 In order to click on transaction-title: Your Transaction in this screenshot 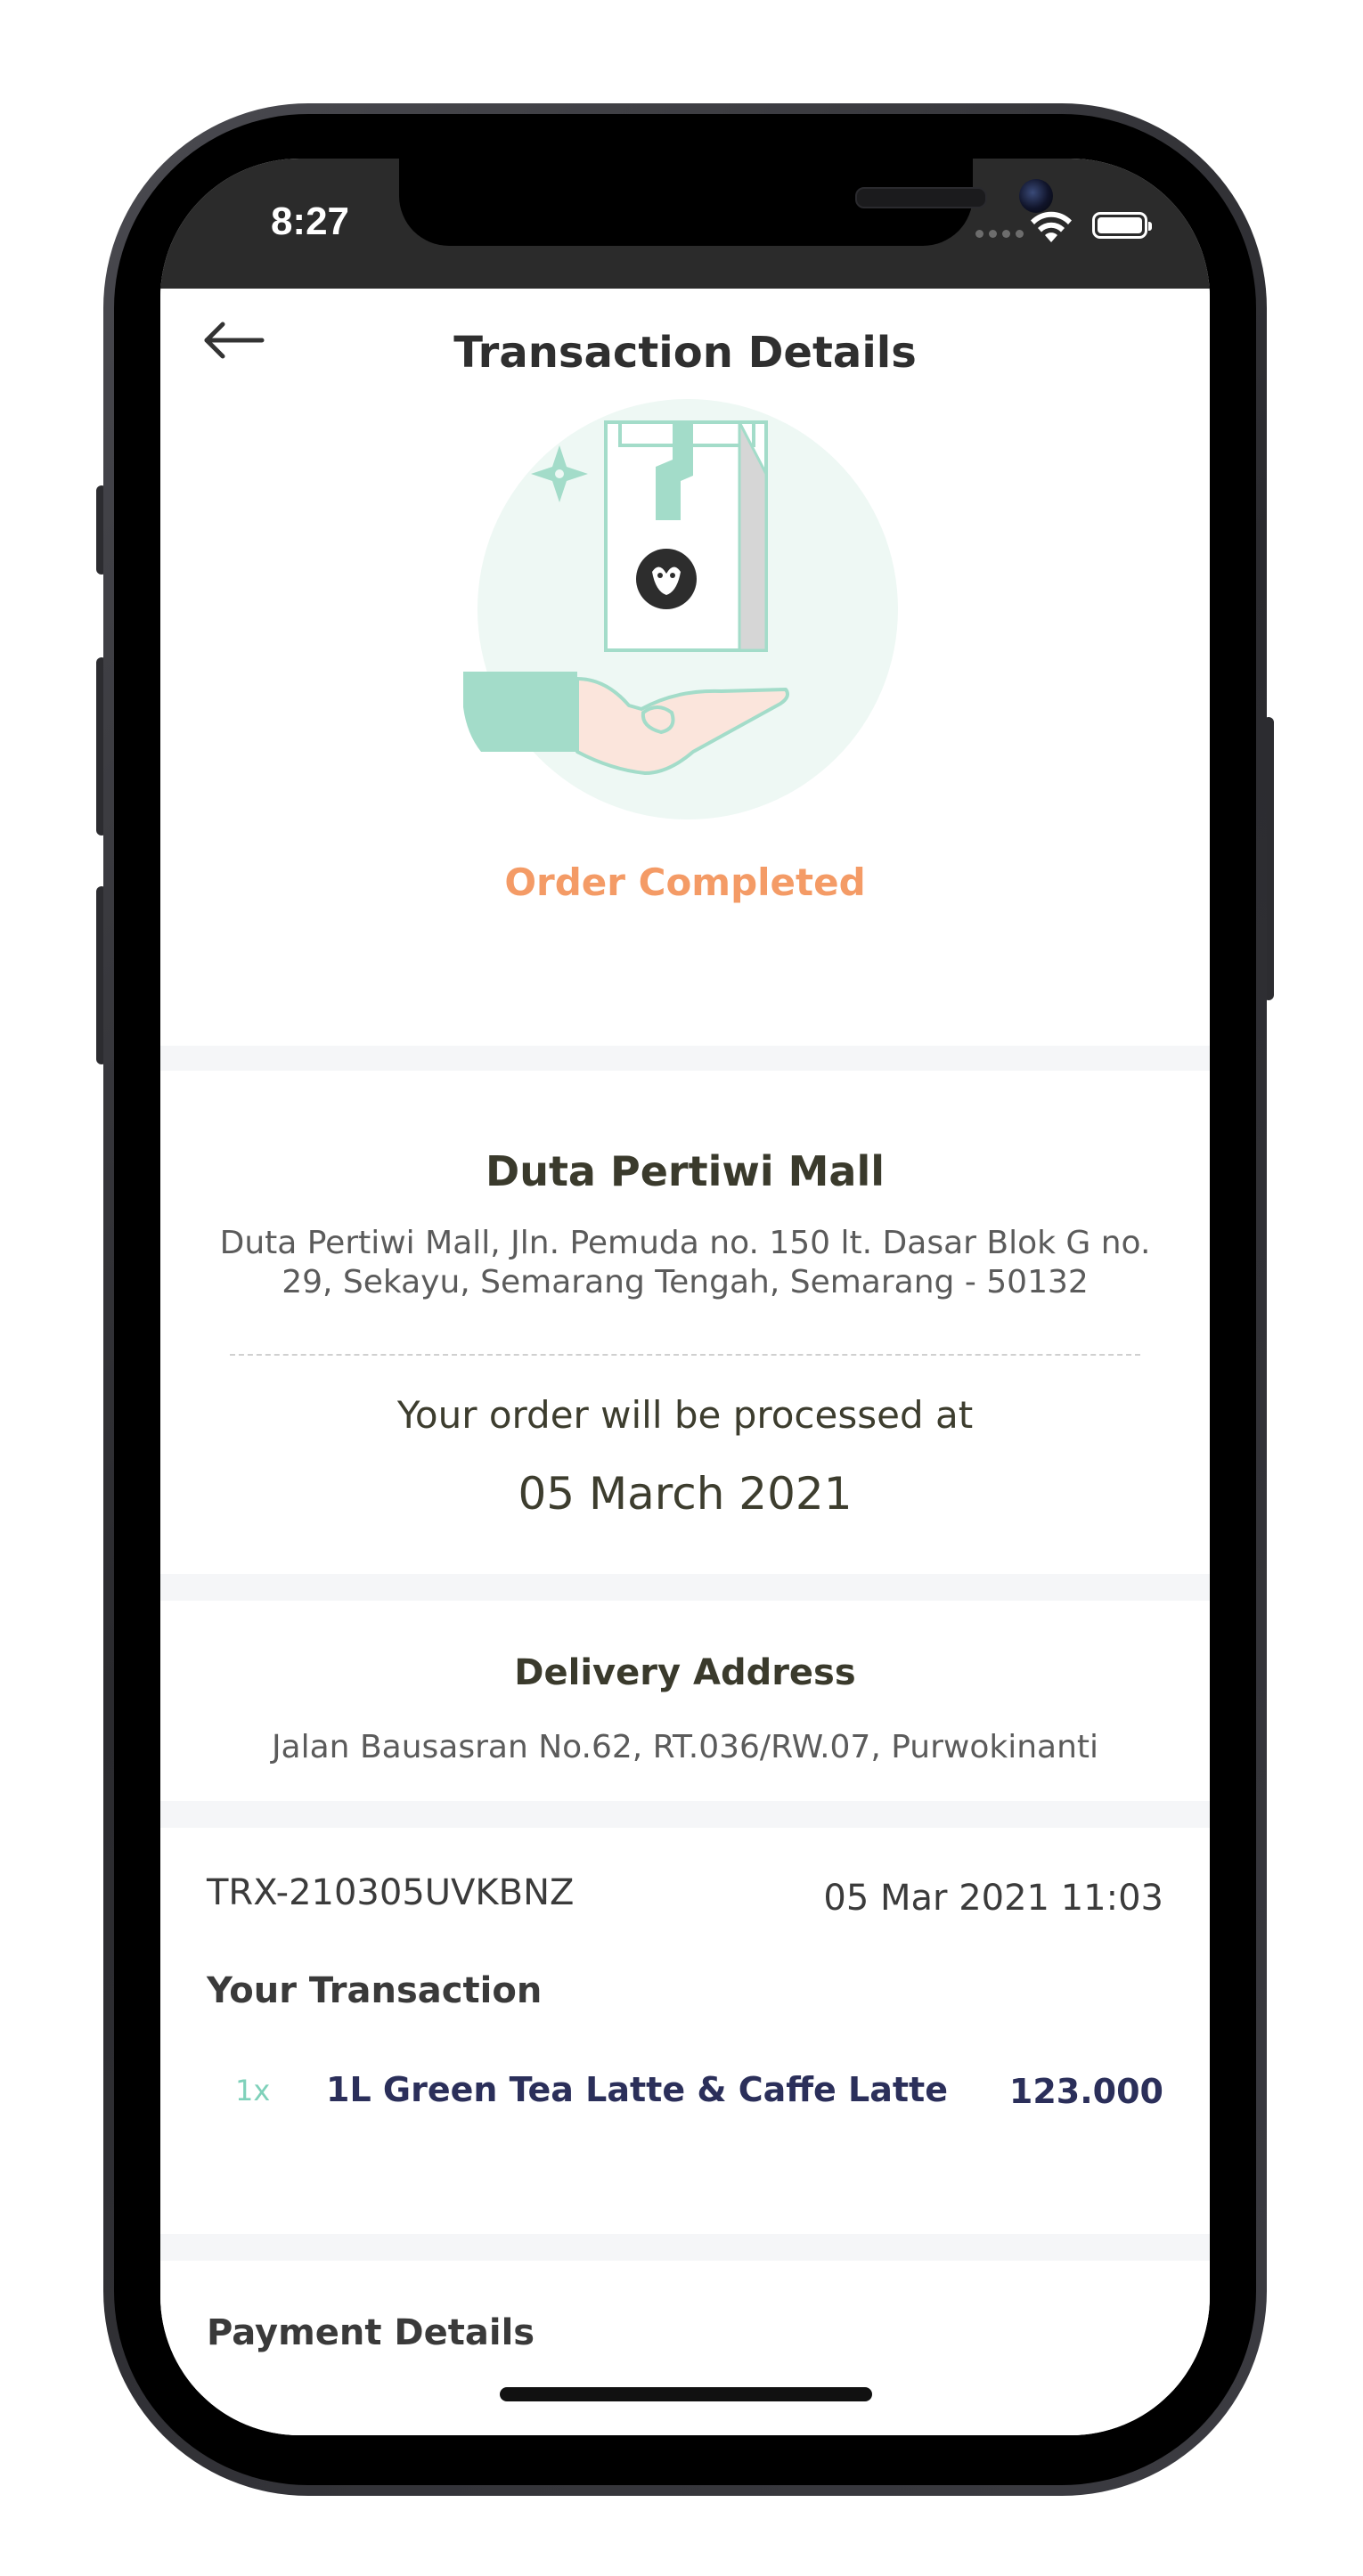, I will do `click(375, 1990)`.